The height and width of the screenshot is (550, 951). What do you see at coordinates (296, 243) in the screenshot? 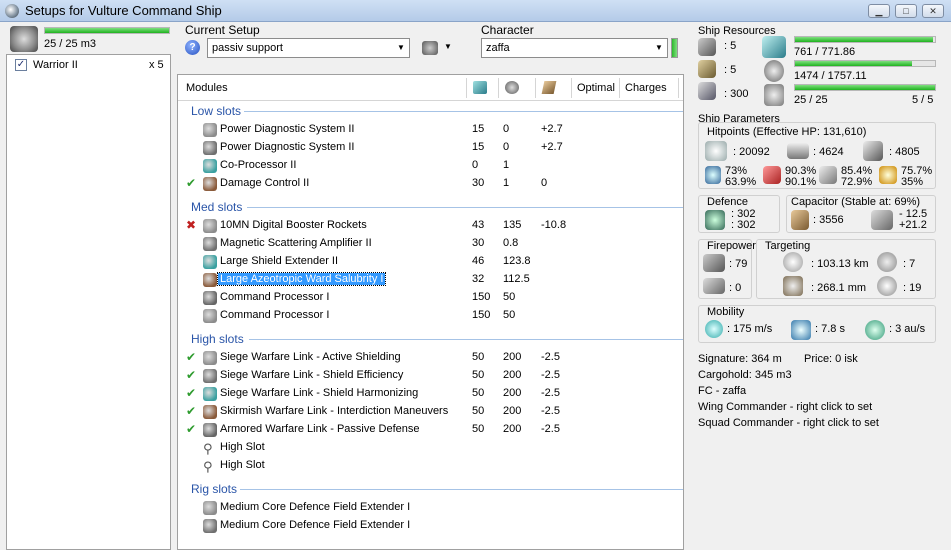
I see `module-name: Magnetic Scattering Amplifier II` at bounding box center [296, 243].